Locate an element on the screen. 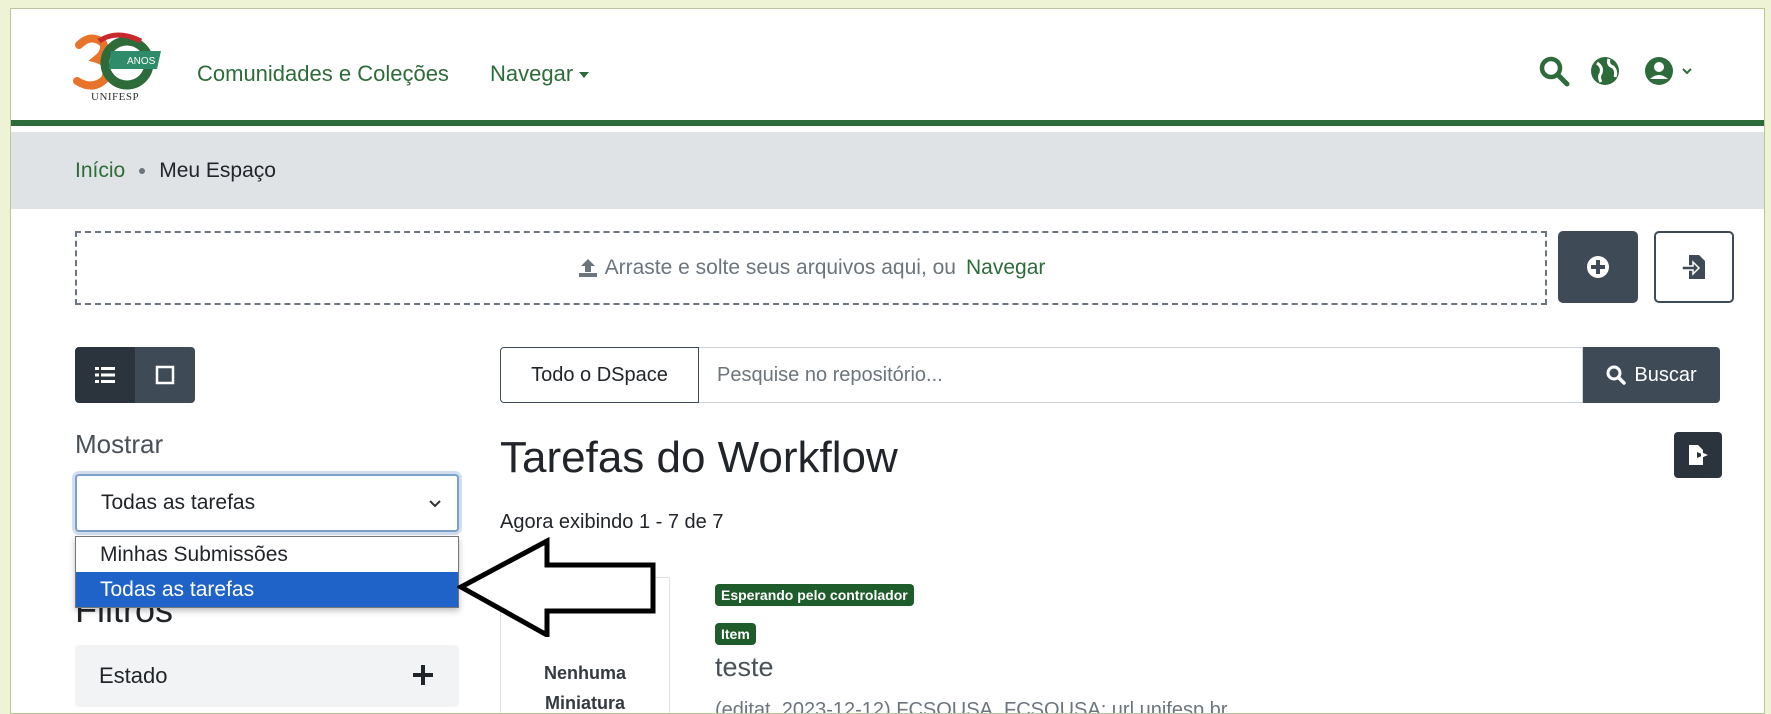  breadcrumb-separator is located at coordinates (142, 170).